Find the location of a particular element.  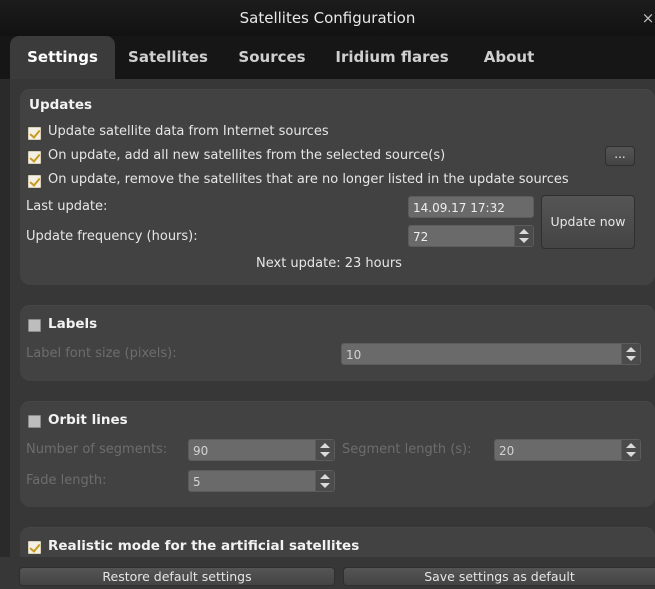

next-update-text: Next update: 23 hours is located at coordinates (329, 263).